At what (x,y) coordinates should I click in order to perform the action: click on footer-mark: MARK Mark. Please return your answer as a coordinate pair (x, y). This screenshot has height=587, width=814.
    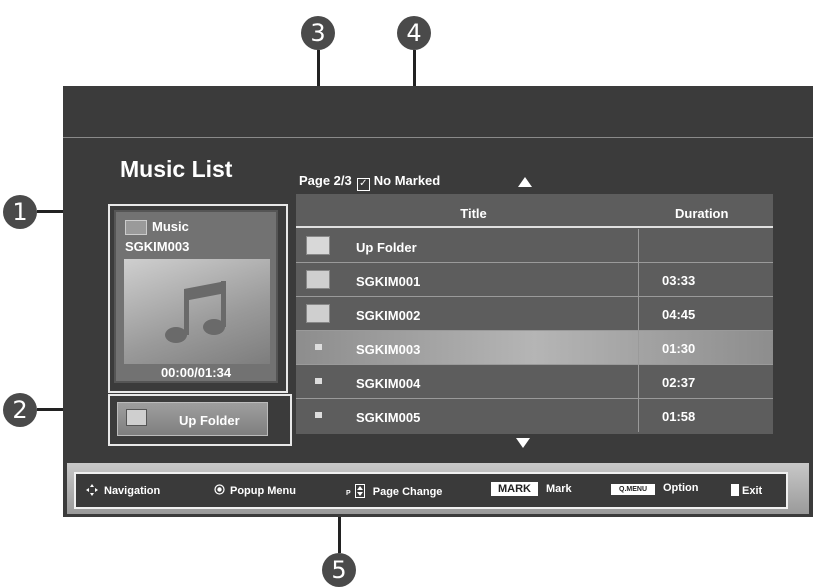
    Looking at the image, I should click on (531, 489).